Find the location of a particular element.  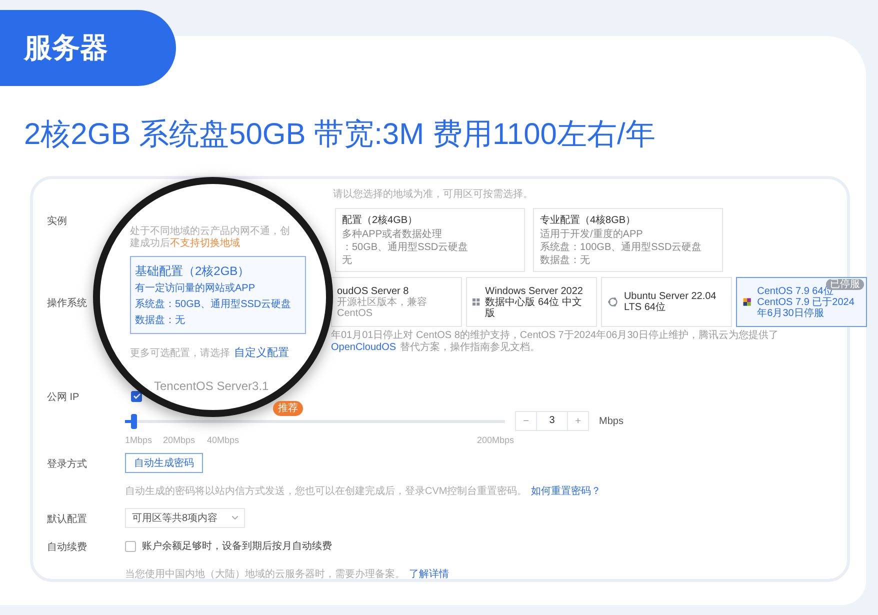

config-detail: 系统盘：100GB、通用型SSD云硬盘 is located at coordinates (621, 247).